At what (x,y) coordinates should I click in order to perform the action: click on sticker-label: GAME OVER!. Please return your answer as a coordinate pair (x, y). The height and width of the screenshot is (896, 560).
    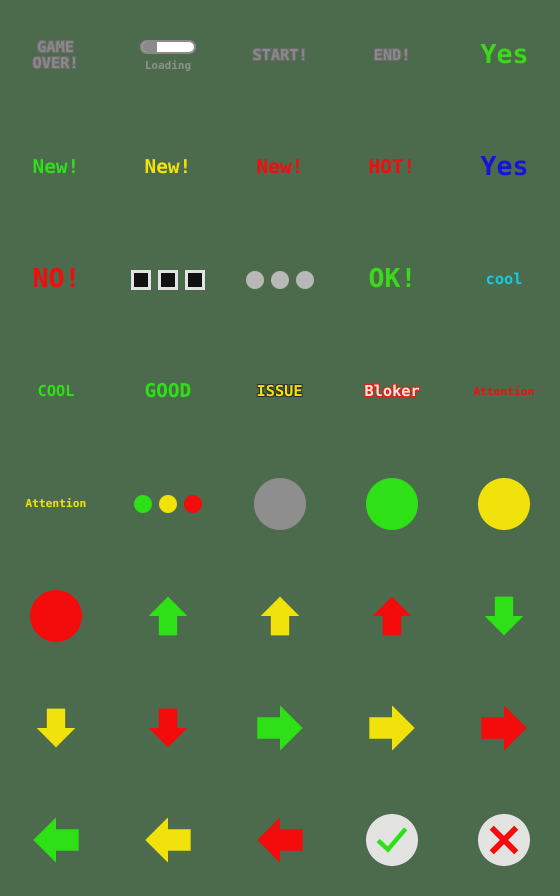
    Looking at the image, I should click on (56, 55).